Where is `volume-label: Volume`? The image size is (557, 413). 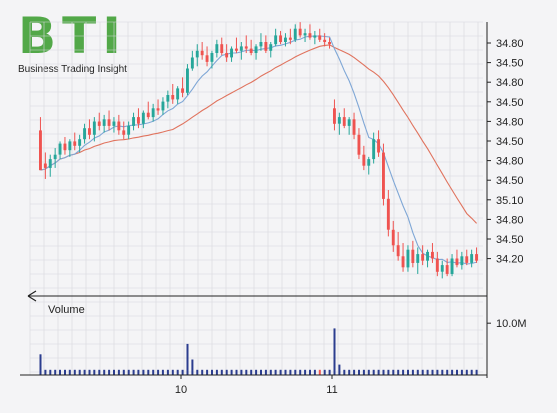 volume-label: Volume is located at coordinates (66, 310).